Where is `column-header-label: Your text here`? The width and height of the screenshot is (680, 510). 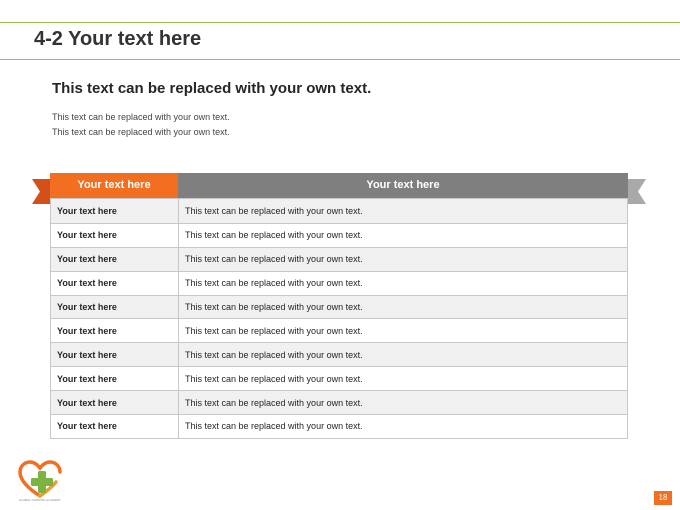 column-header-label: Your text here is located at coordinates (114, 185).